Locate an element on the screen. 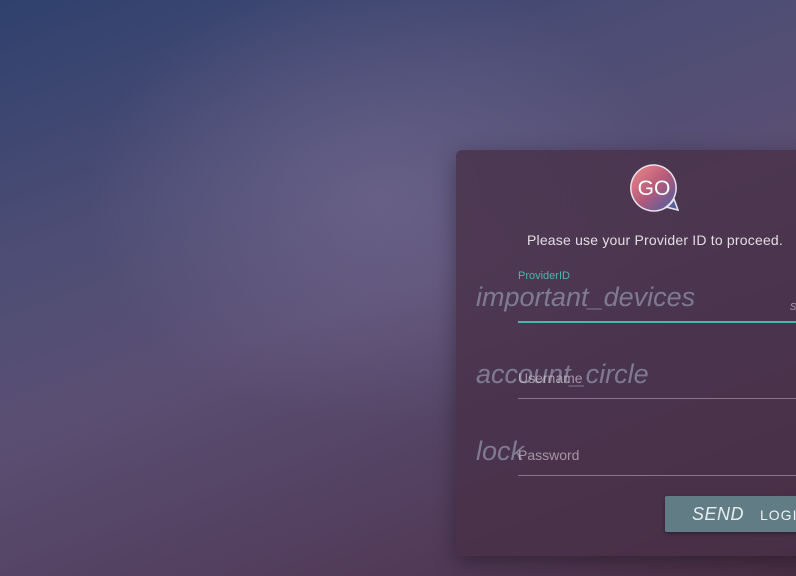 The width and height of the screenshot is (796, 576). username-underline is located at coordinates (657, 398).